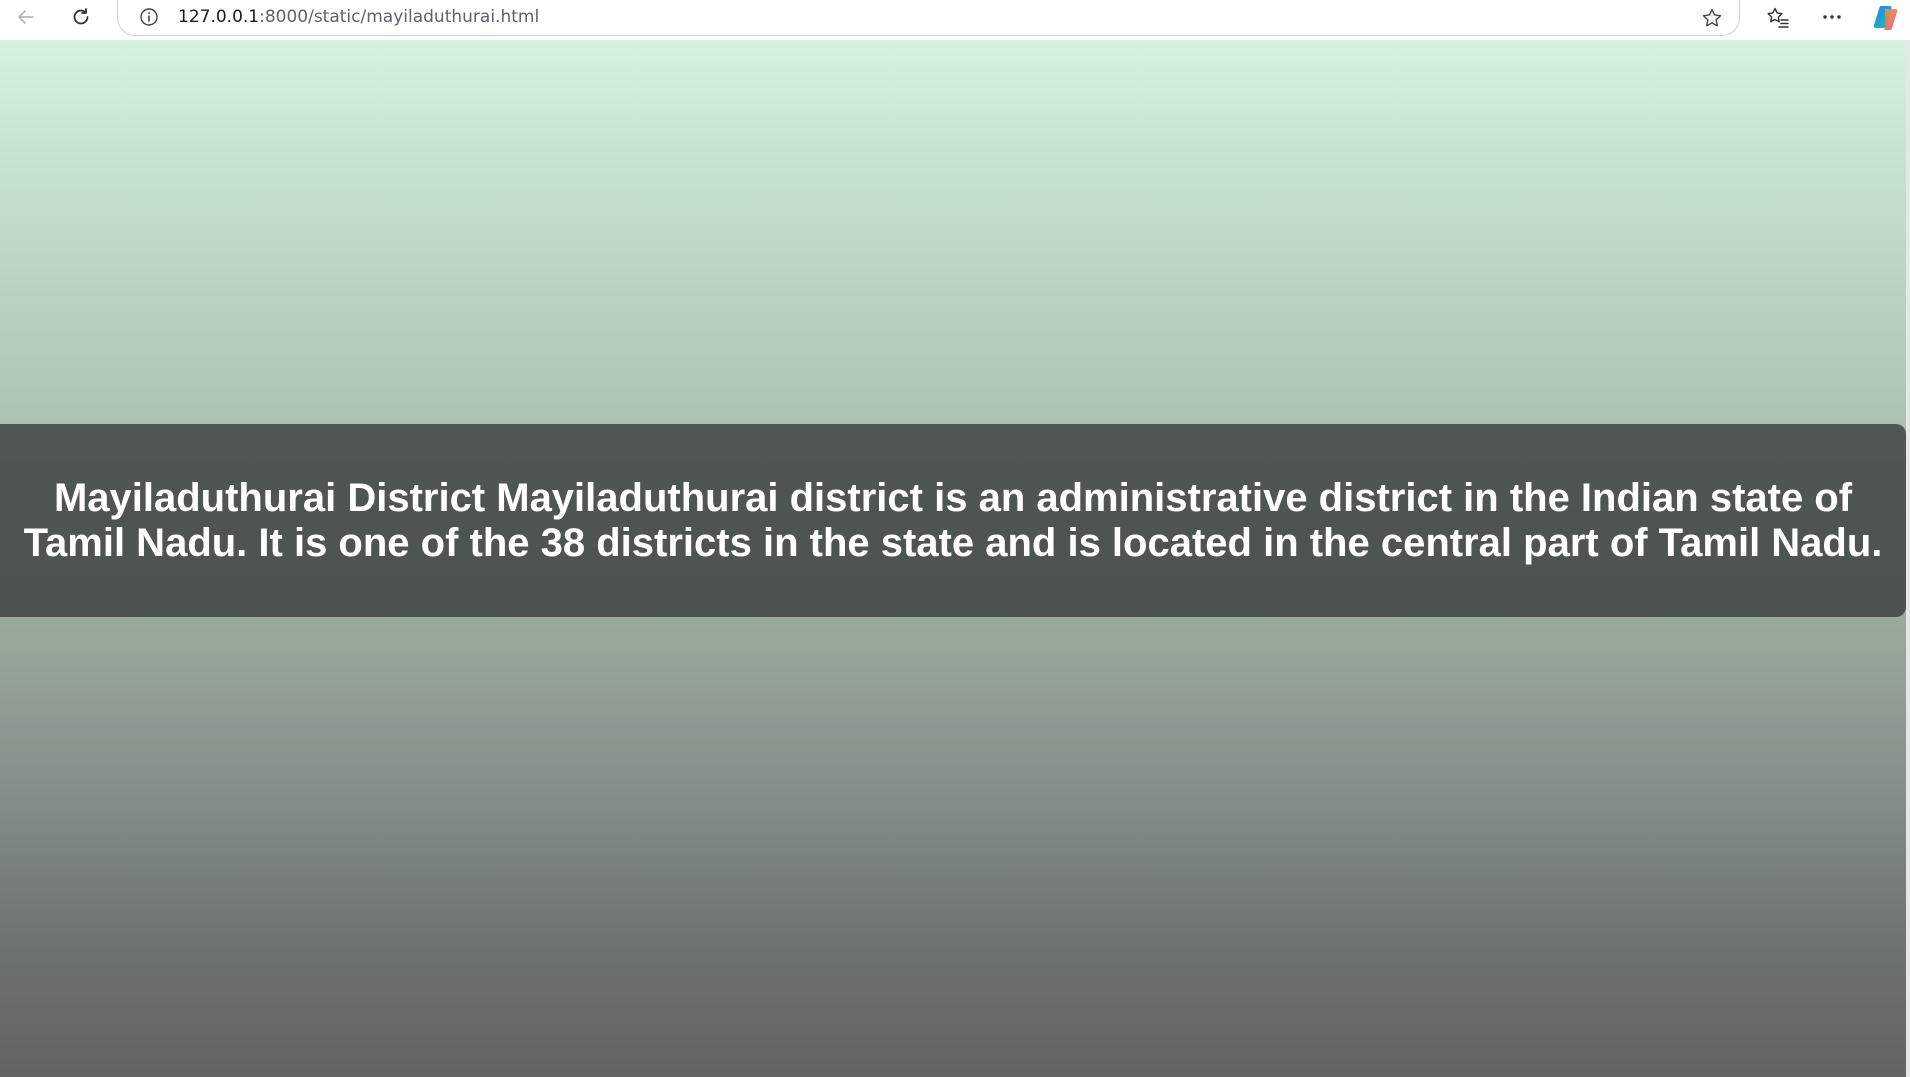 The height and width of the screenshot is (1077, 1910). I want to click on window-edge, so click(1908, 558).